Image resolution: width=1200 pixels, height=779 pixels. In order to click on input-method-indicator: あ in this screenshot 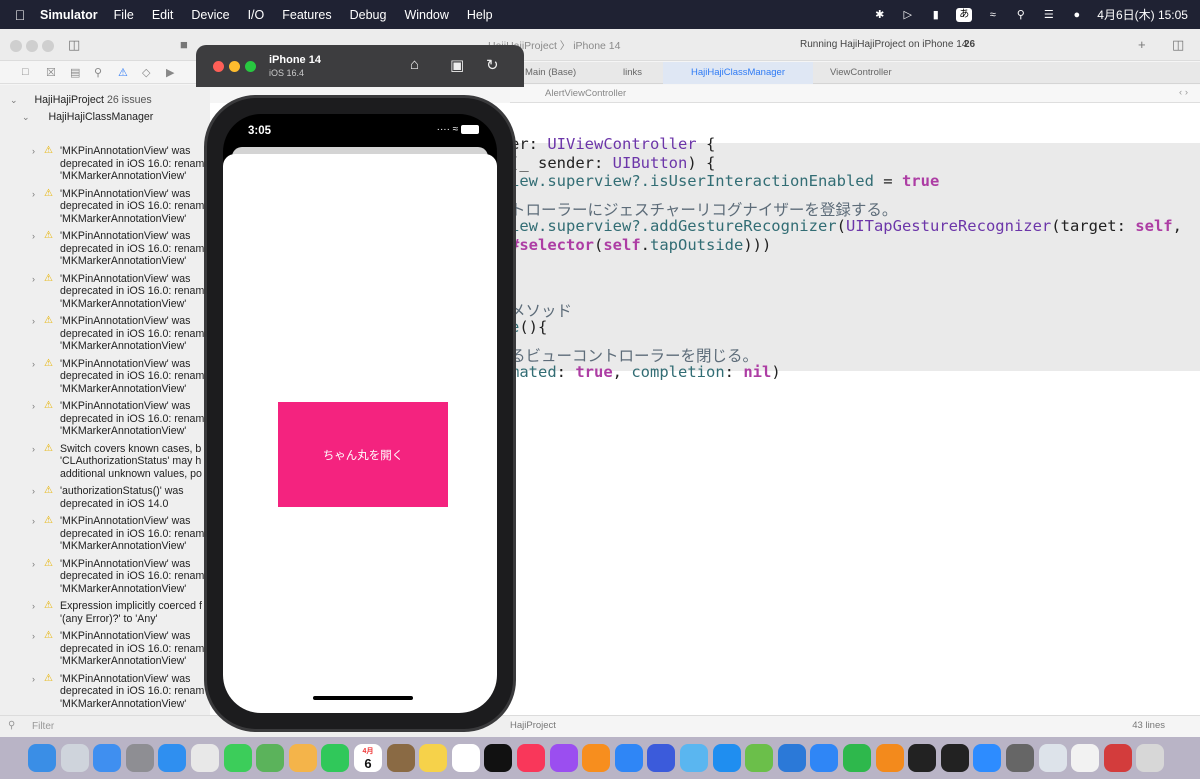, I will do `click(964, 14)`.